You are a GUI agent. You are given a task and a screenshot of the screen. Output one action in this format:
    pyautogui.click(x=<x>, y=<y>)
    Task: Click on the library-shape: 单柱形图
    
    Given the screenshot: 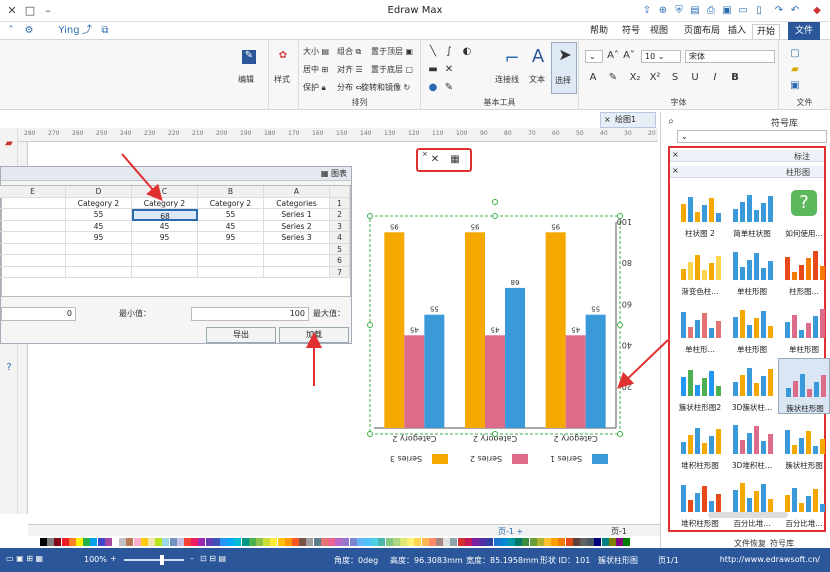 What is the action you would take?
    pyautogui.click(x=752, y=328)
    